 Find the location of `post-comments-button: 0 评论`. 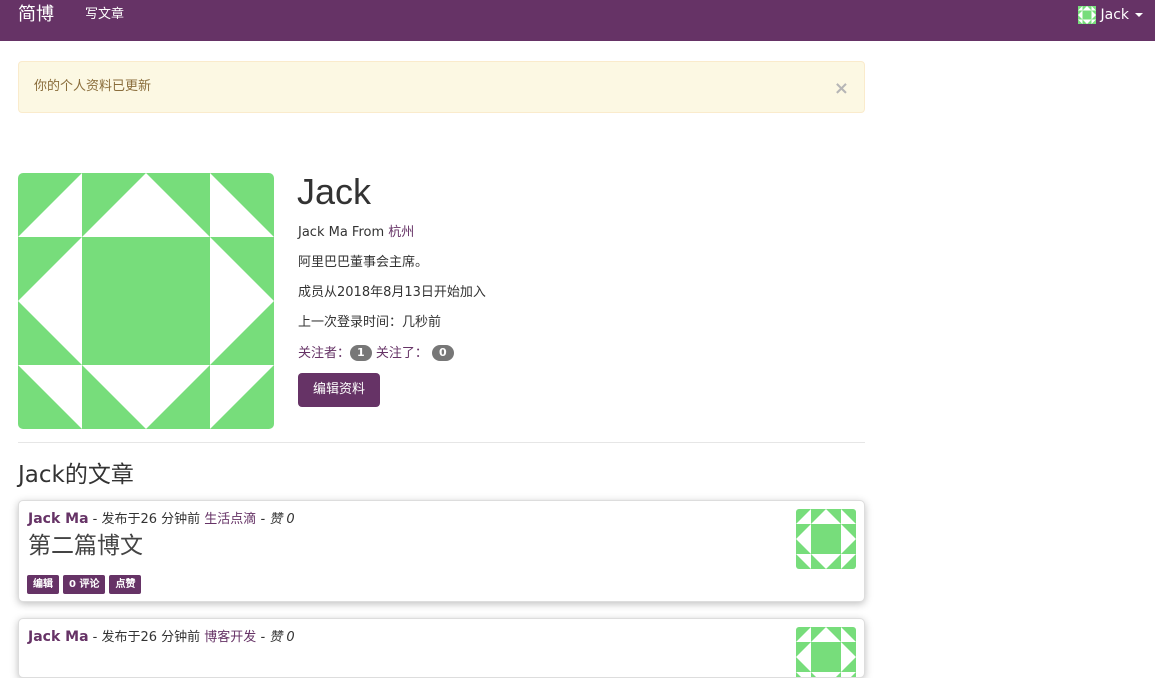

post-comments-button: 0 评论 is located at coordinates (84, 584).